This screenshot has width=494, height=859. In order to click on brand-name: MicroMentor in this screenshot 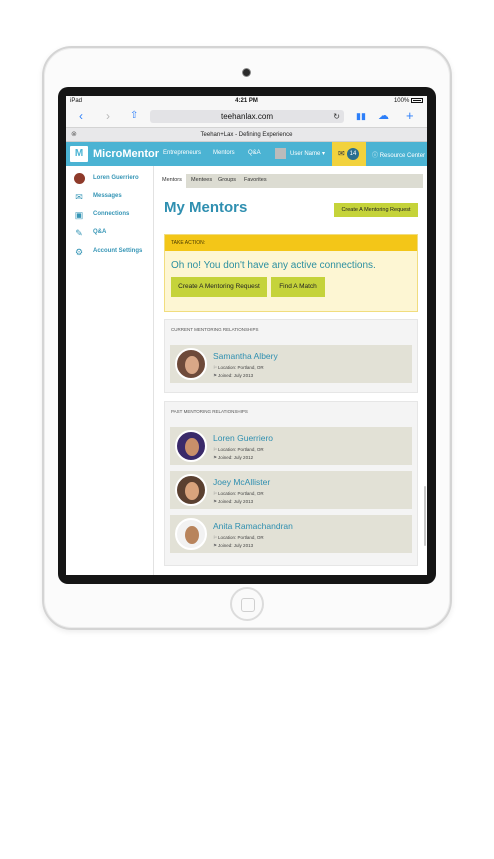, I will do `click(126, 154)`.